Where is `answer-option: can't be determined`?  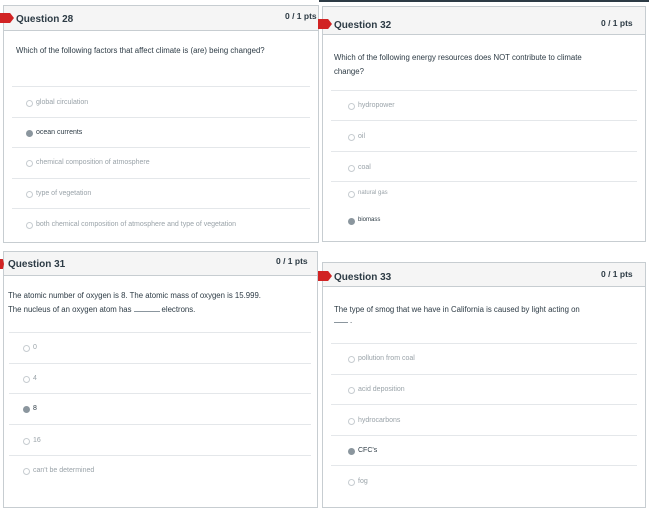
answer-option: can't be determined is located at coordinates (160, 470).